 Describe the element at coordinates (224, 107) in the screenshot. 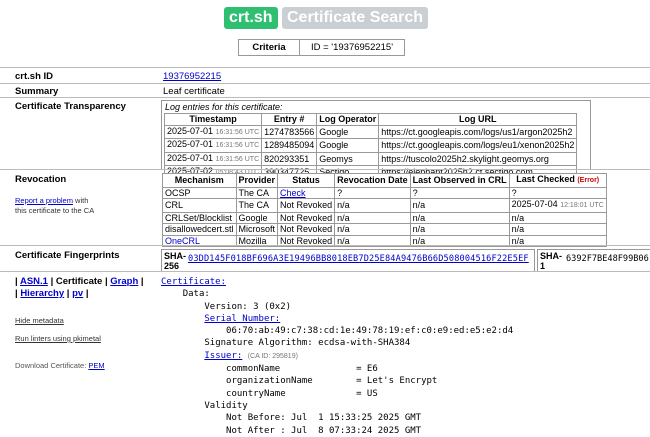

I see `ct-caption: Log entries for this certificate:` at that location.